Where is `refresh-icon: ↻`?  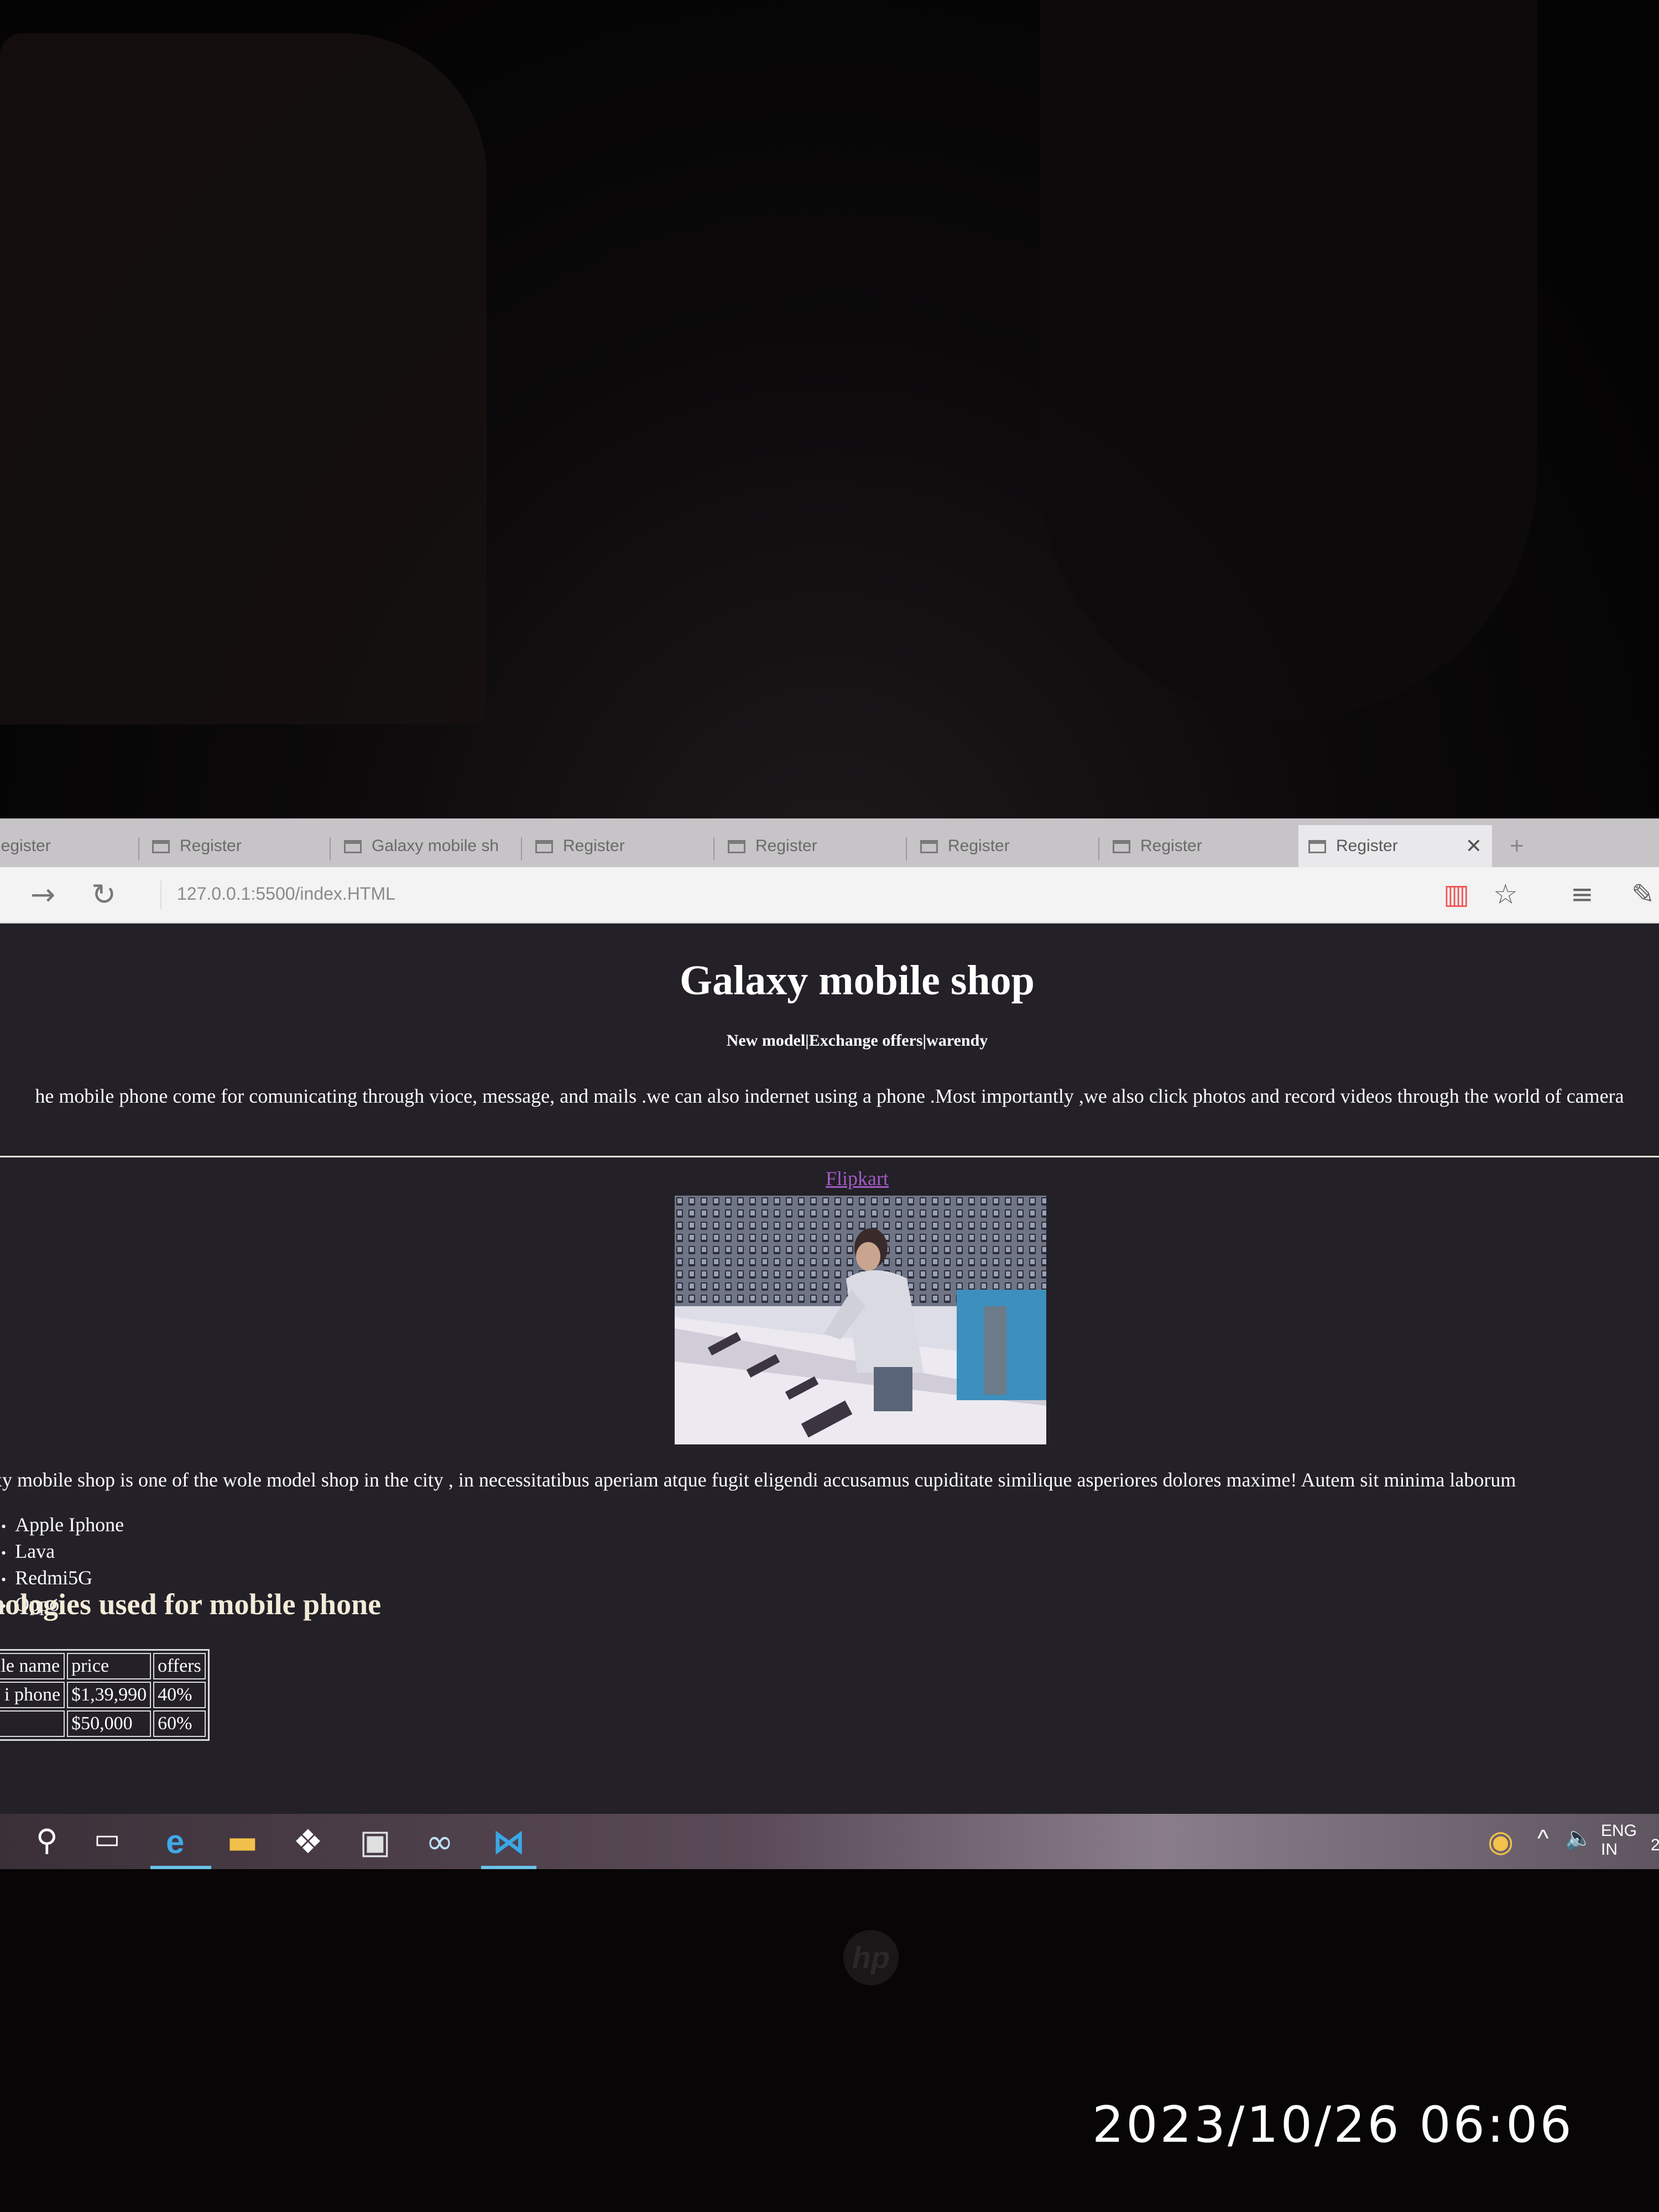 refresh-icon: ↻ is located at coordinates (104, 895).